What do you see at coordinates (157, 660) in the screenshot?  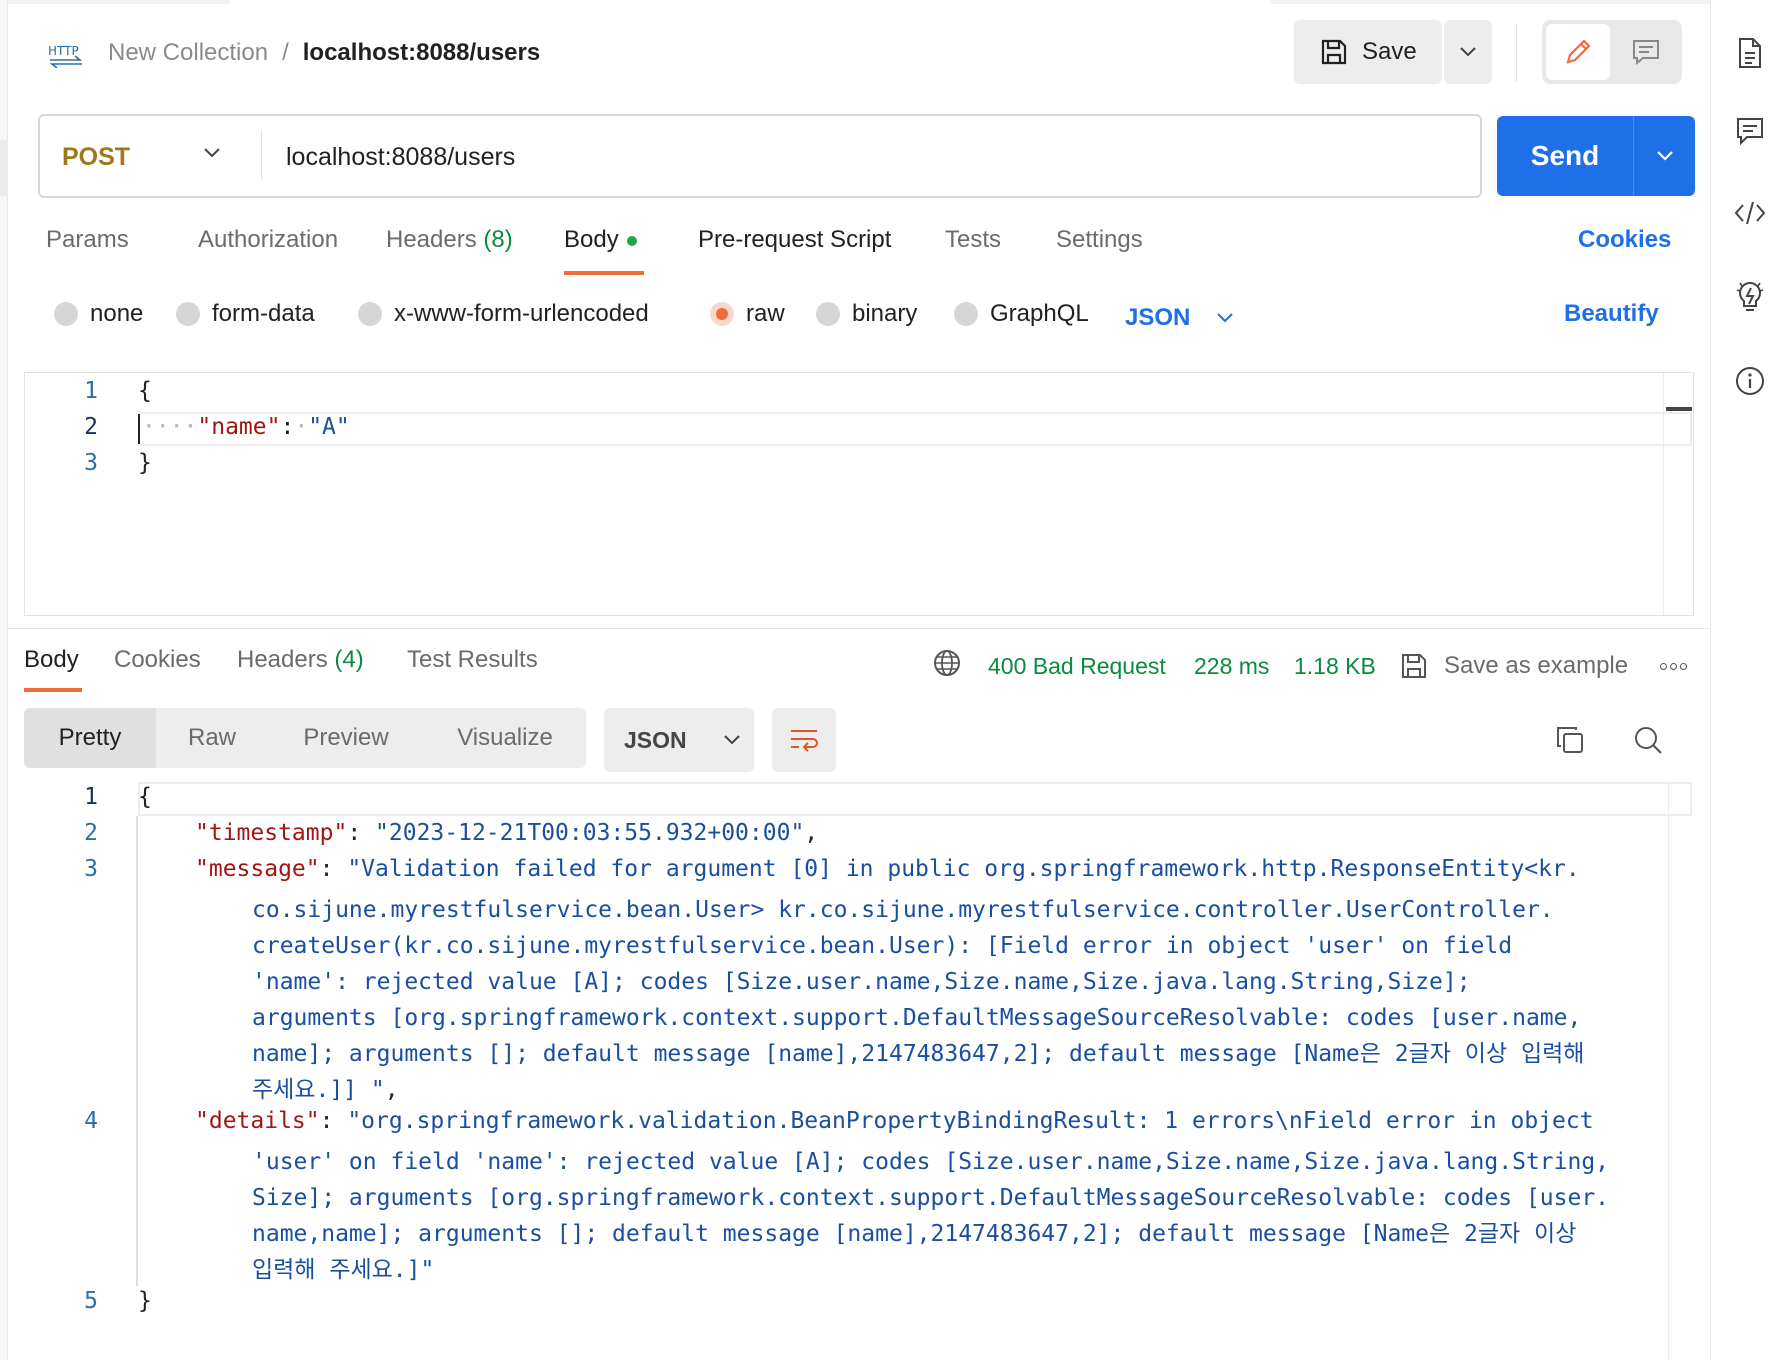 I see `res-tab-cookies: Cookies` at bounding box center [157, 660].